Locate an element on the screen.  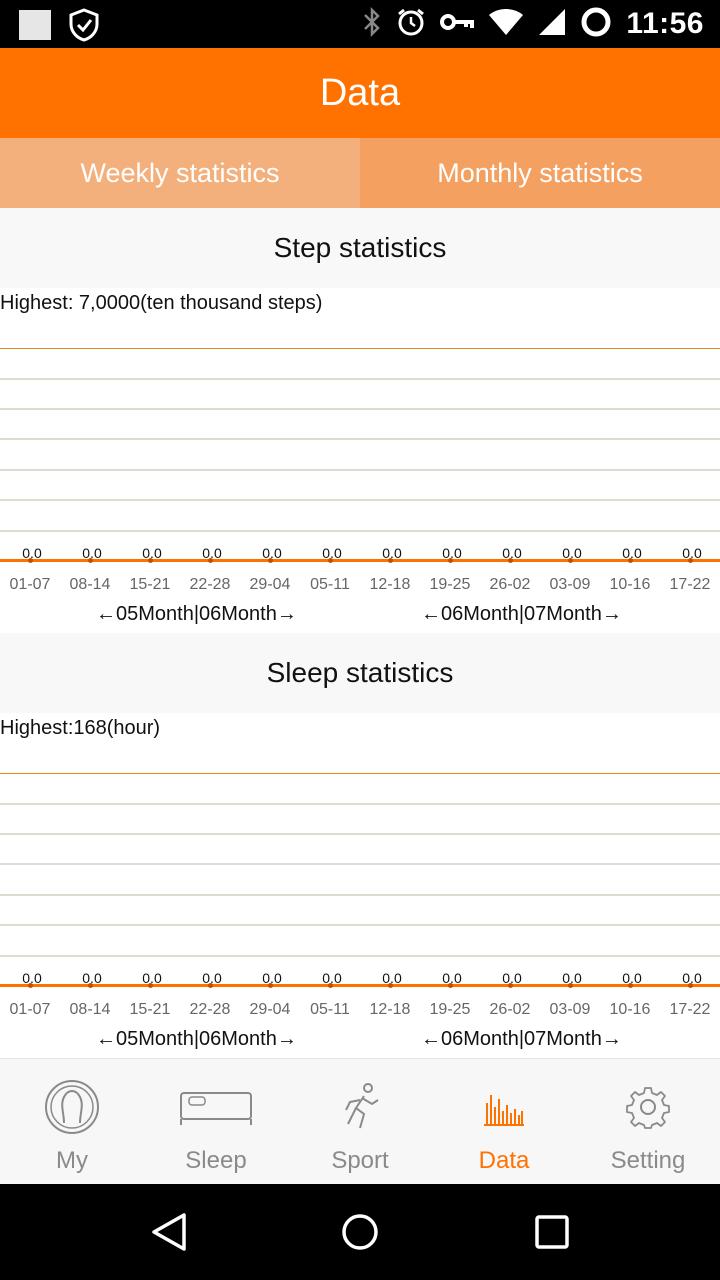
sleep-month-range-left: ←05Month|06Month→ is located at coordinates (196, 1039).